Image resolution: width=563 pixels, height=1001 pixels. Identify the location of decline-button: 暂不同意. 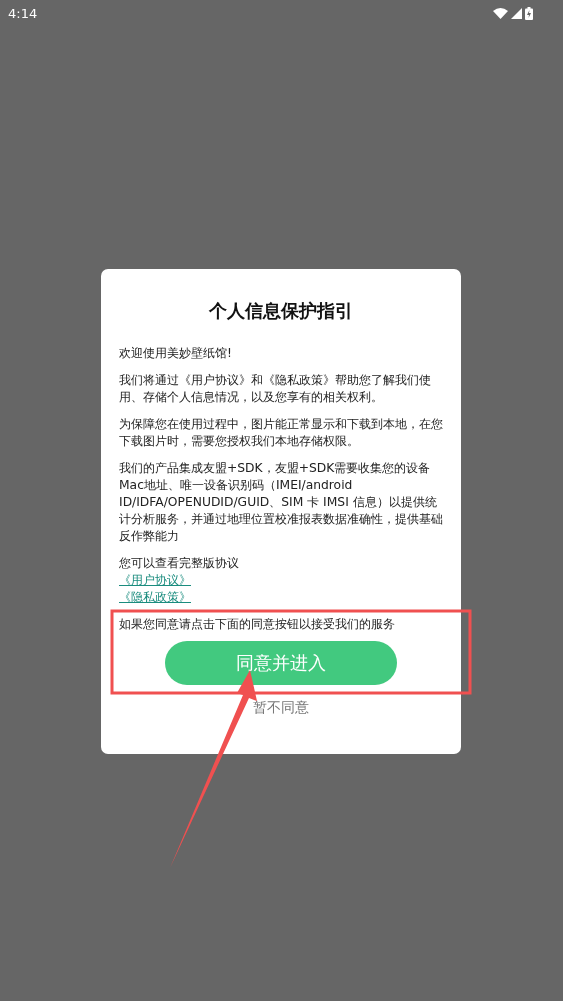
(281, 707).